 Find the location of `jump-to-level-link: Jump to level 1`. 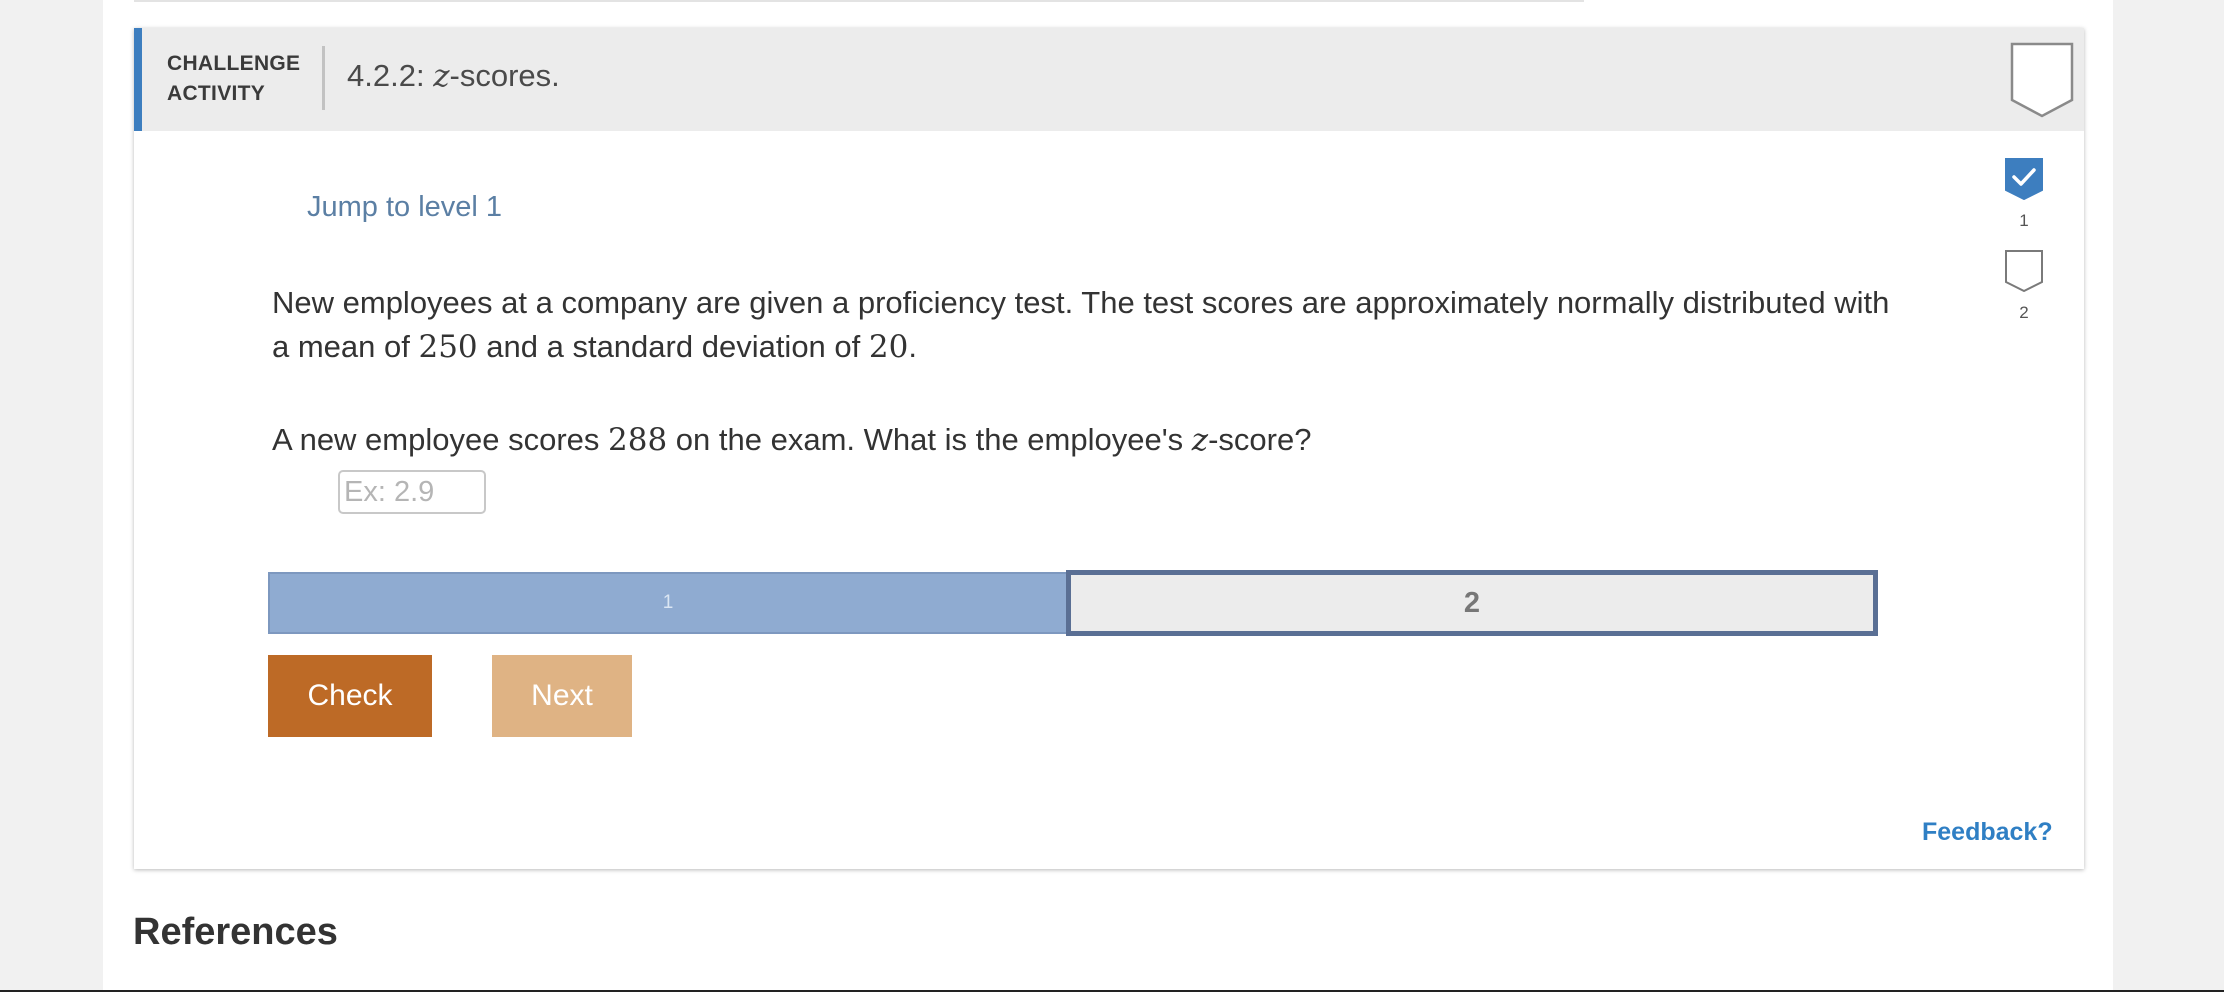

jump-to-level-link: Jump to level 1 is located at coordinates (404, 207).